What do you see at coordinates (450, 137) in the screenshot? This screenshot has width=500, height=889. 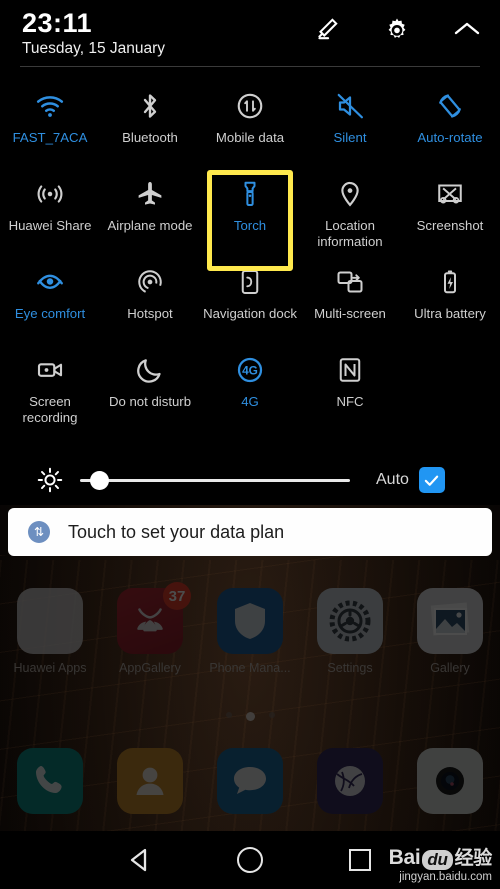 I see `tile-label: Auto-rotate` at bounding box center [450, 137].